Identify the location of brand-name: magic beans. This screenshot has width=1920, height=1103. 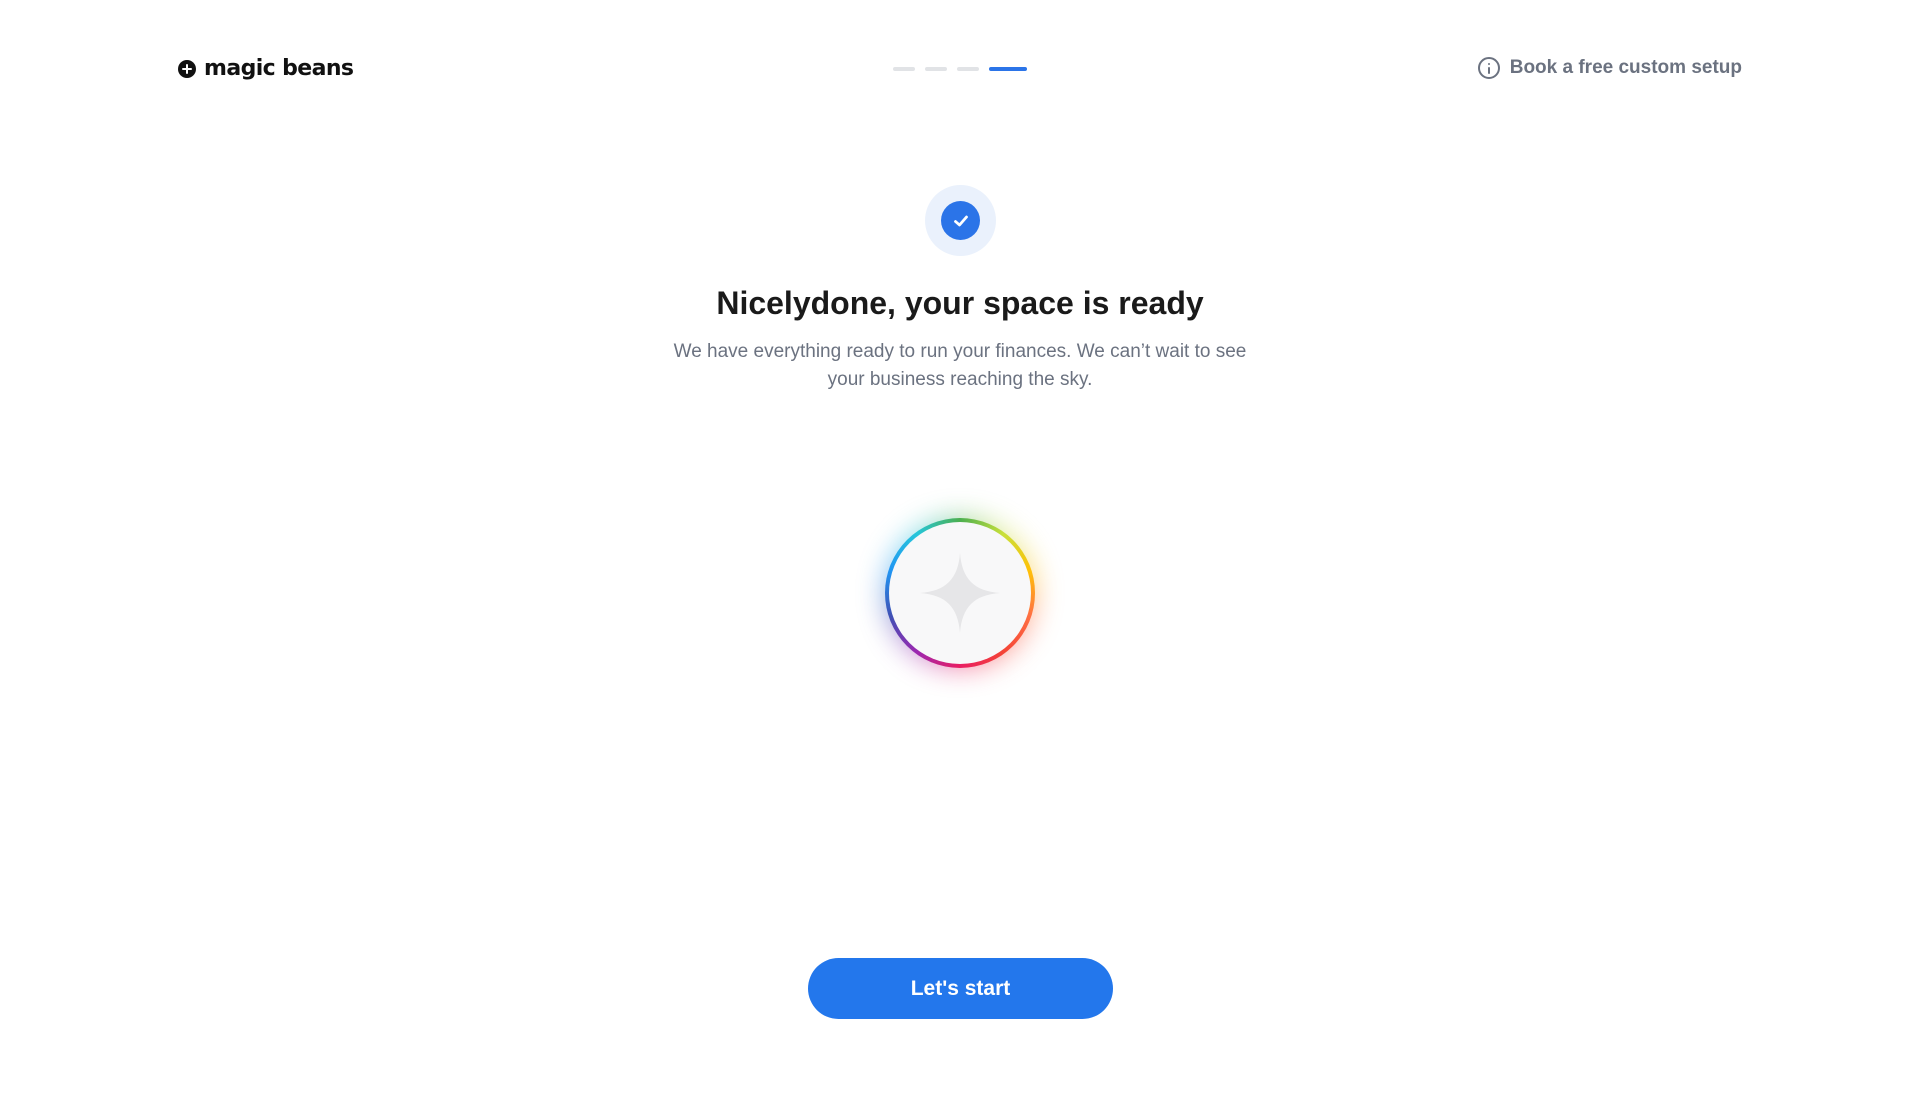
(279, 68).